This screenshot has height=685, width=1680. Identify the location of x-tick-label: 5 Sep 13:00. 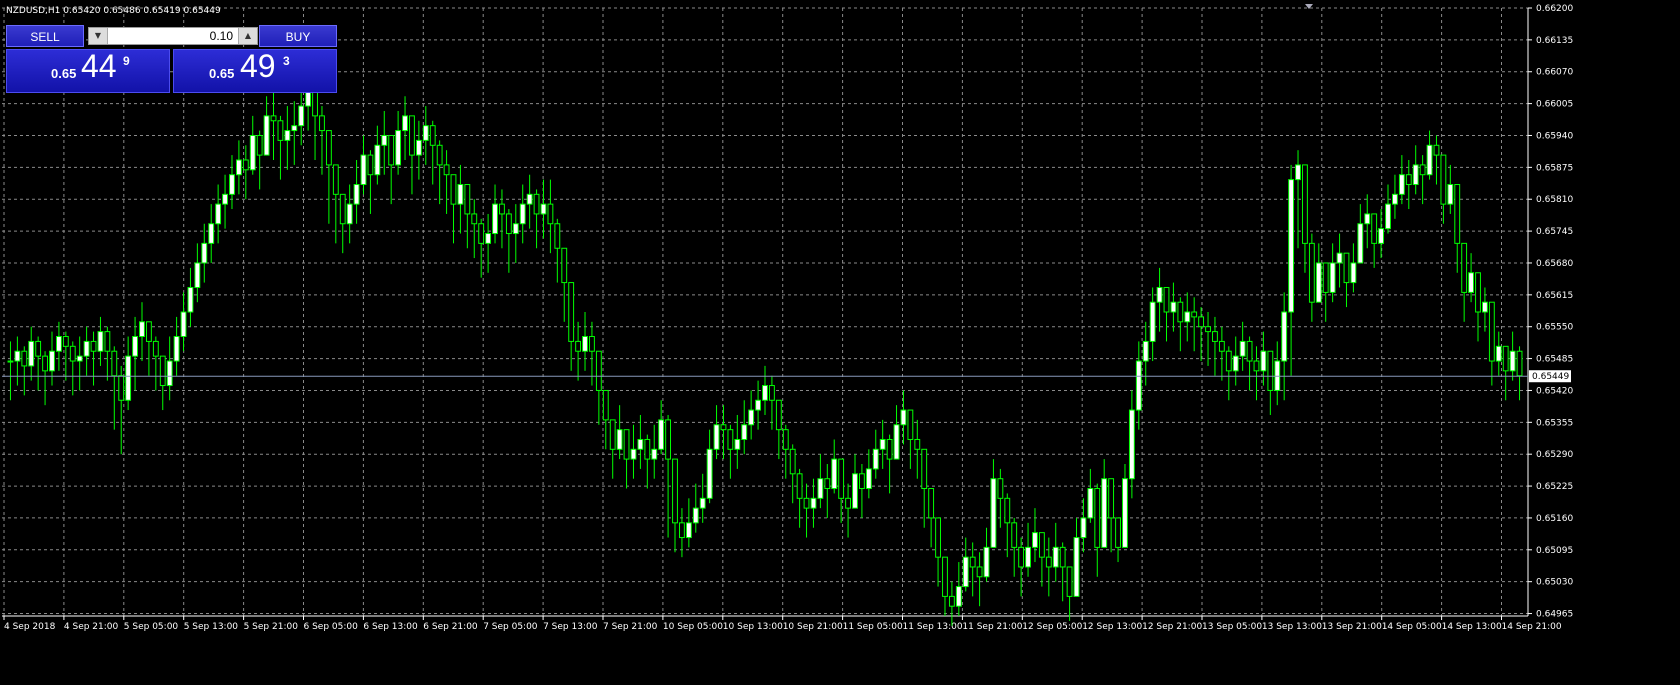
(211, 627).